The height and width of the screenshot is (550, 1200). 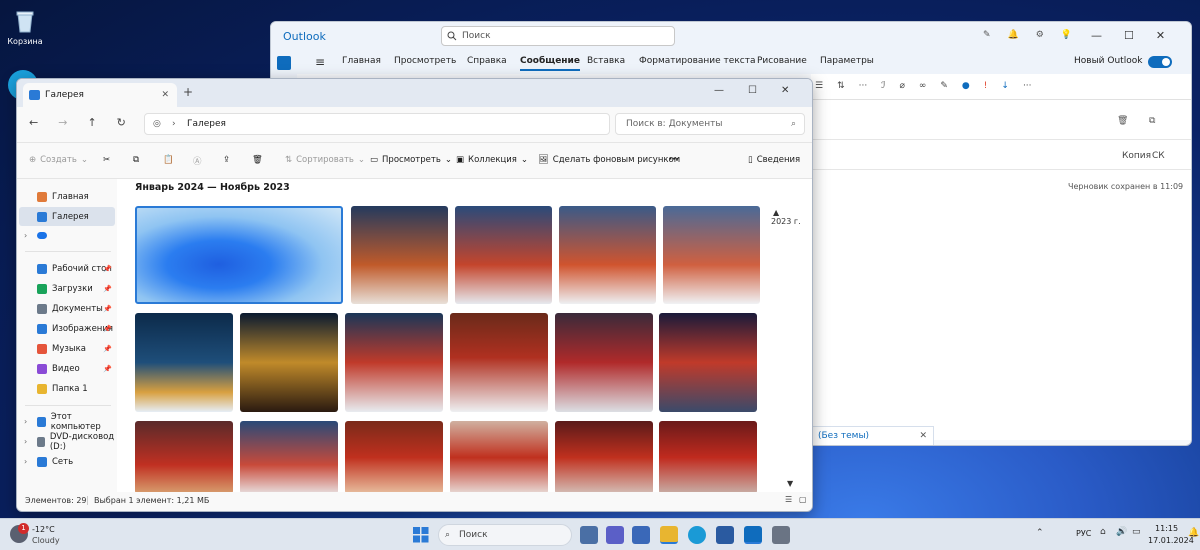 What do you see at coordinates (1005, 86) in the screenshot?
I see `importance-low-icon: ↓` at bounding box center [1005, 86].